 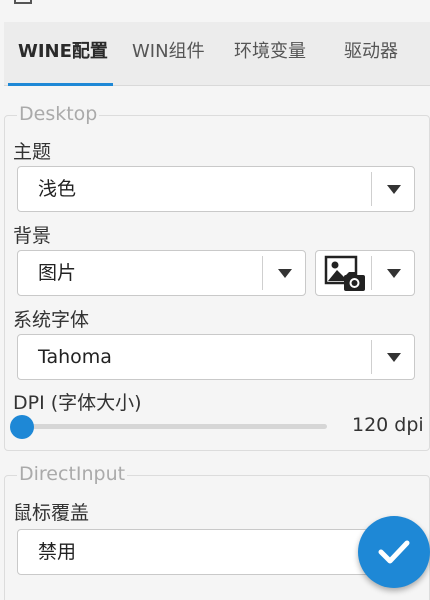 I want to click on theme-value: 浅色, so click(x=57, y=189).